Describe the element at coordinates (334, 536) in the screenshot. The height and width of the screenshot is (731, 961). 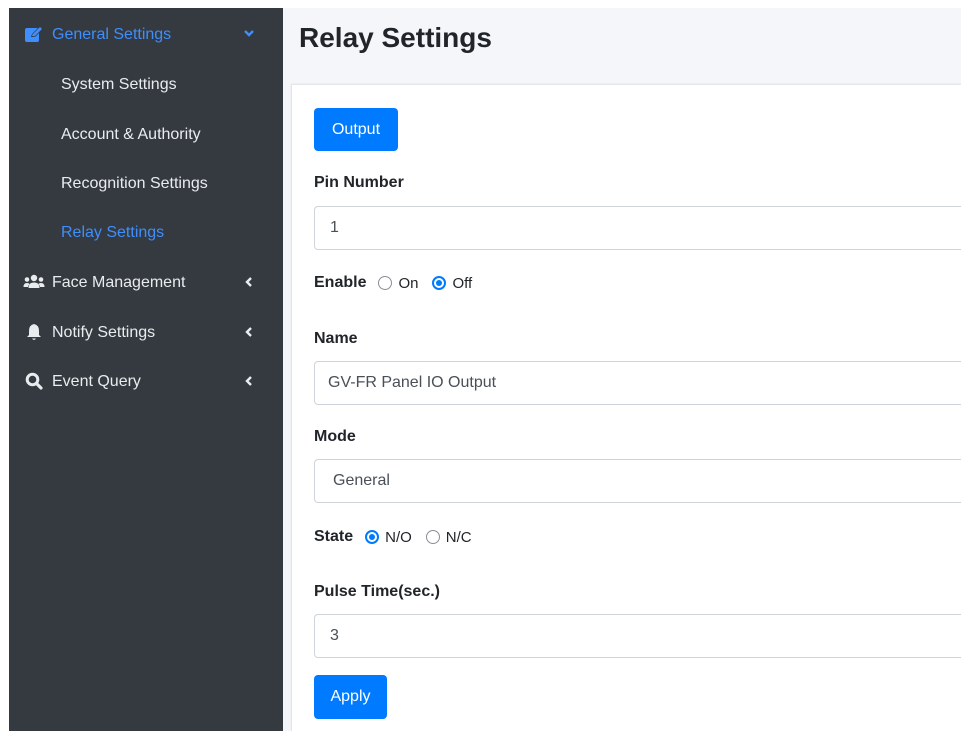
I see `state-label: State` at that location.